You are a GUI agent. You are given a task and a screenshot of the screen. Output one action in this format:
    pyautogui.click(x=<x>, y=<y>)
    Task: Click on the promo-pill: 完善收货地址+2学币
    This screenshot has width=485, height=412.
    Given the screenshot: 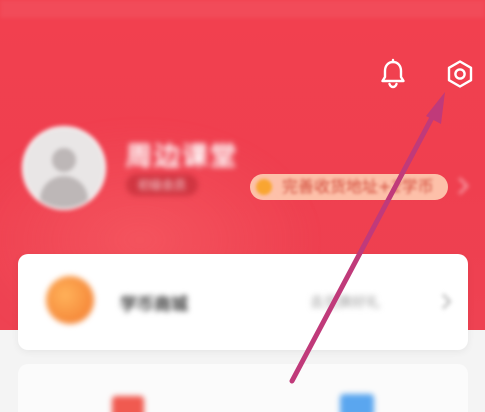 What is the action you would take?
    pyautogui.click(x=349, y=187)
    